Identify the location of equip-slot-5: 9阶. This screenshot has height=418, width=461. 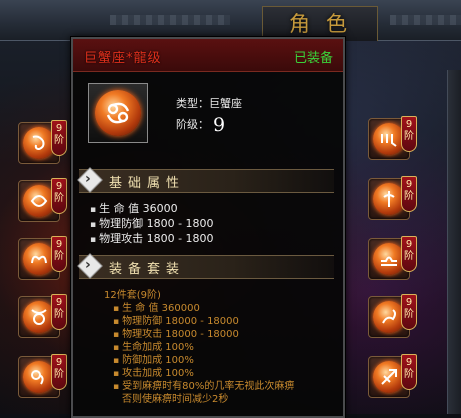
(42, 376).